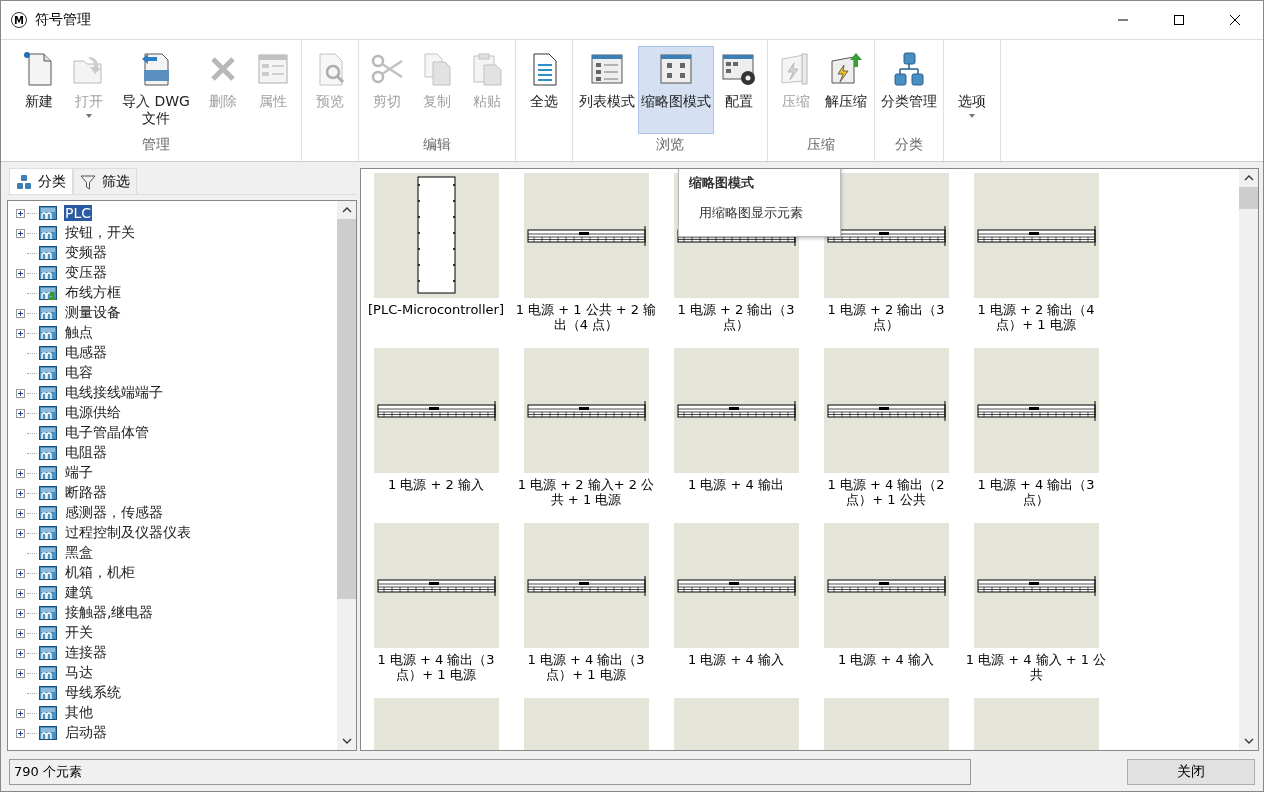  I want to click on tree-item: 电线接线端端子, so click(114, 393).